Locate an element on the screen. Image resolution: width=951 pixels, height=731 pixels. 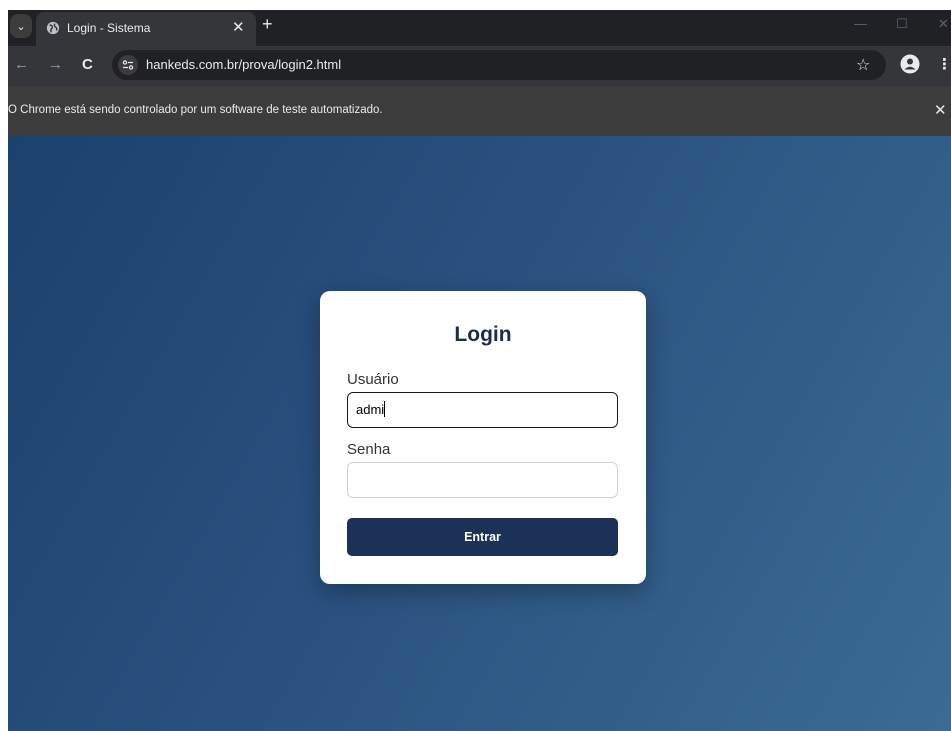
tab-close-icon: ✕ is located at coordinates (238, 27).